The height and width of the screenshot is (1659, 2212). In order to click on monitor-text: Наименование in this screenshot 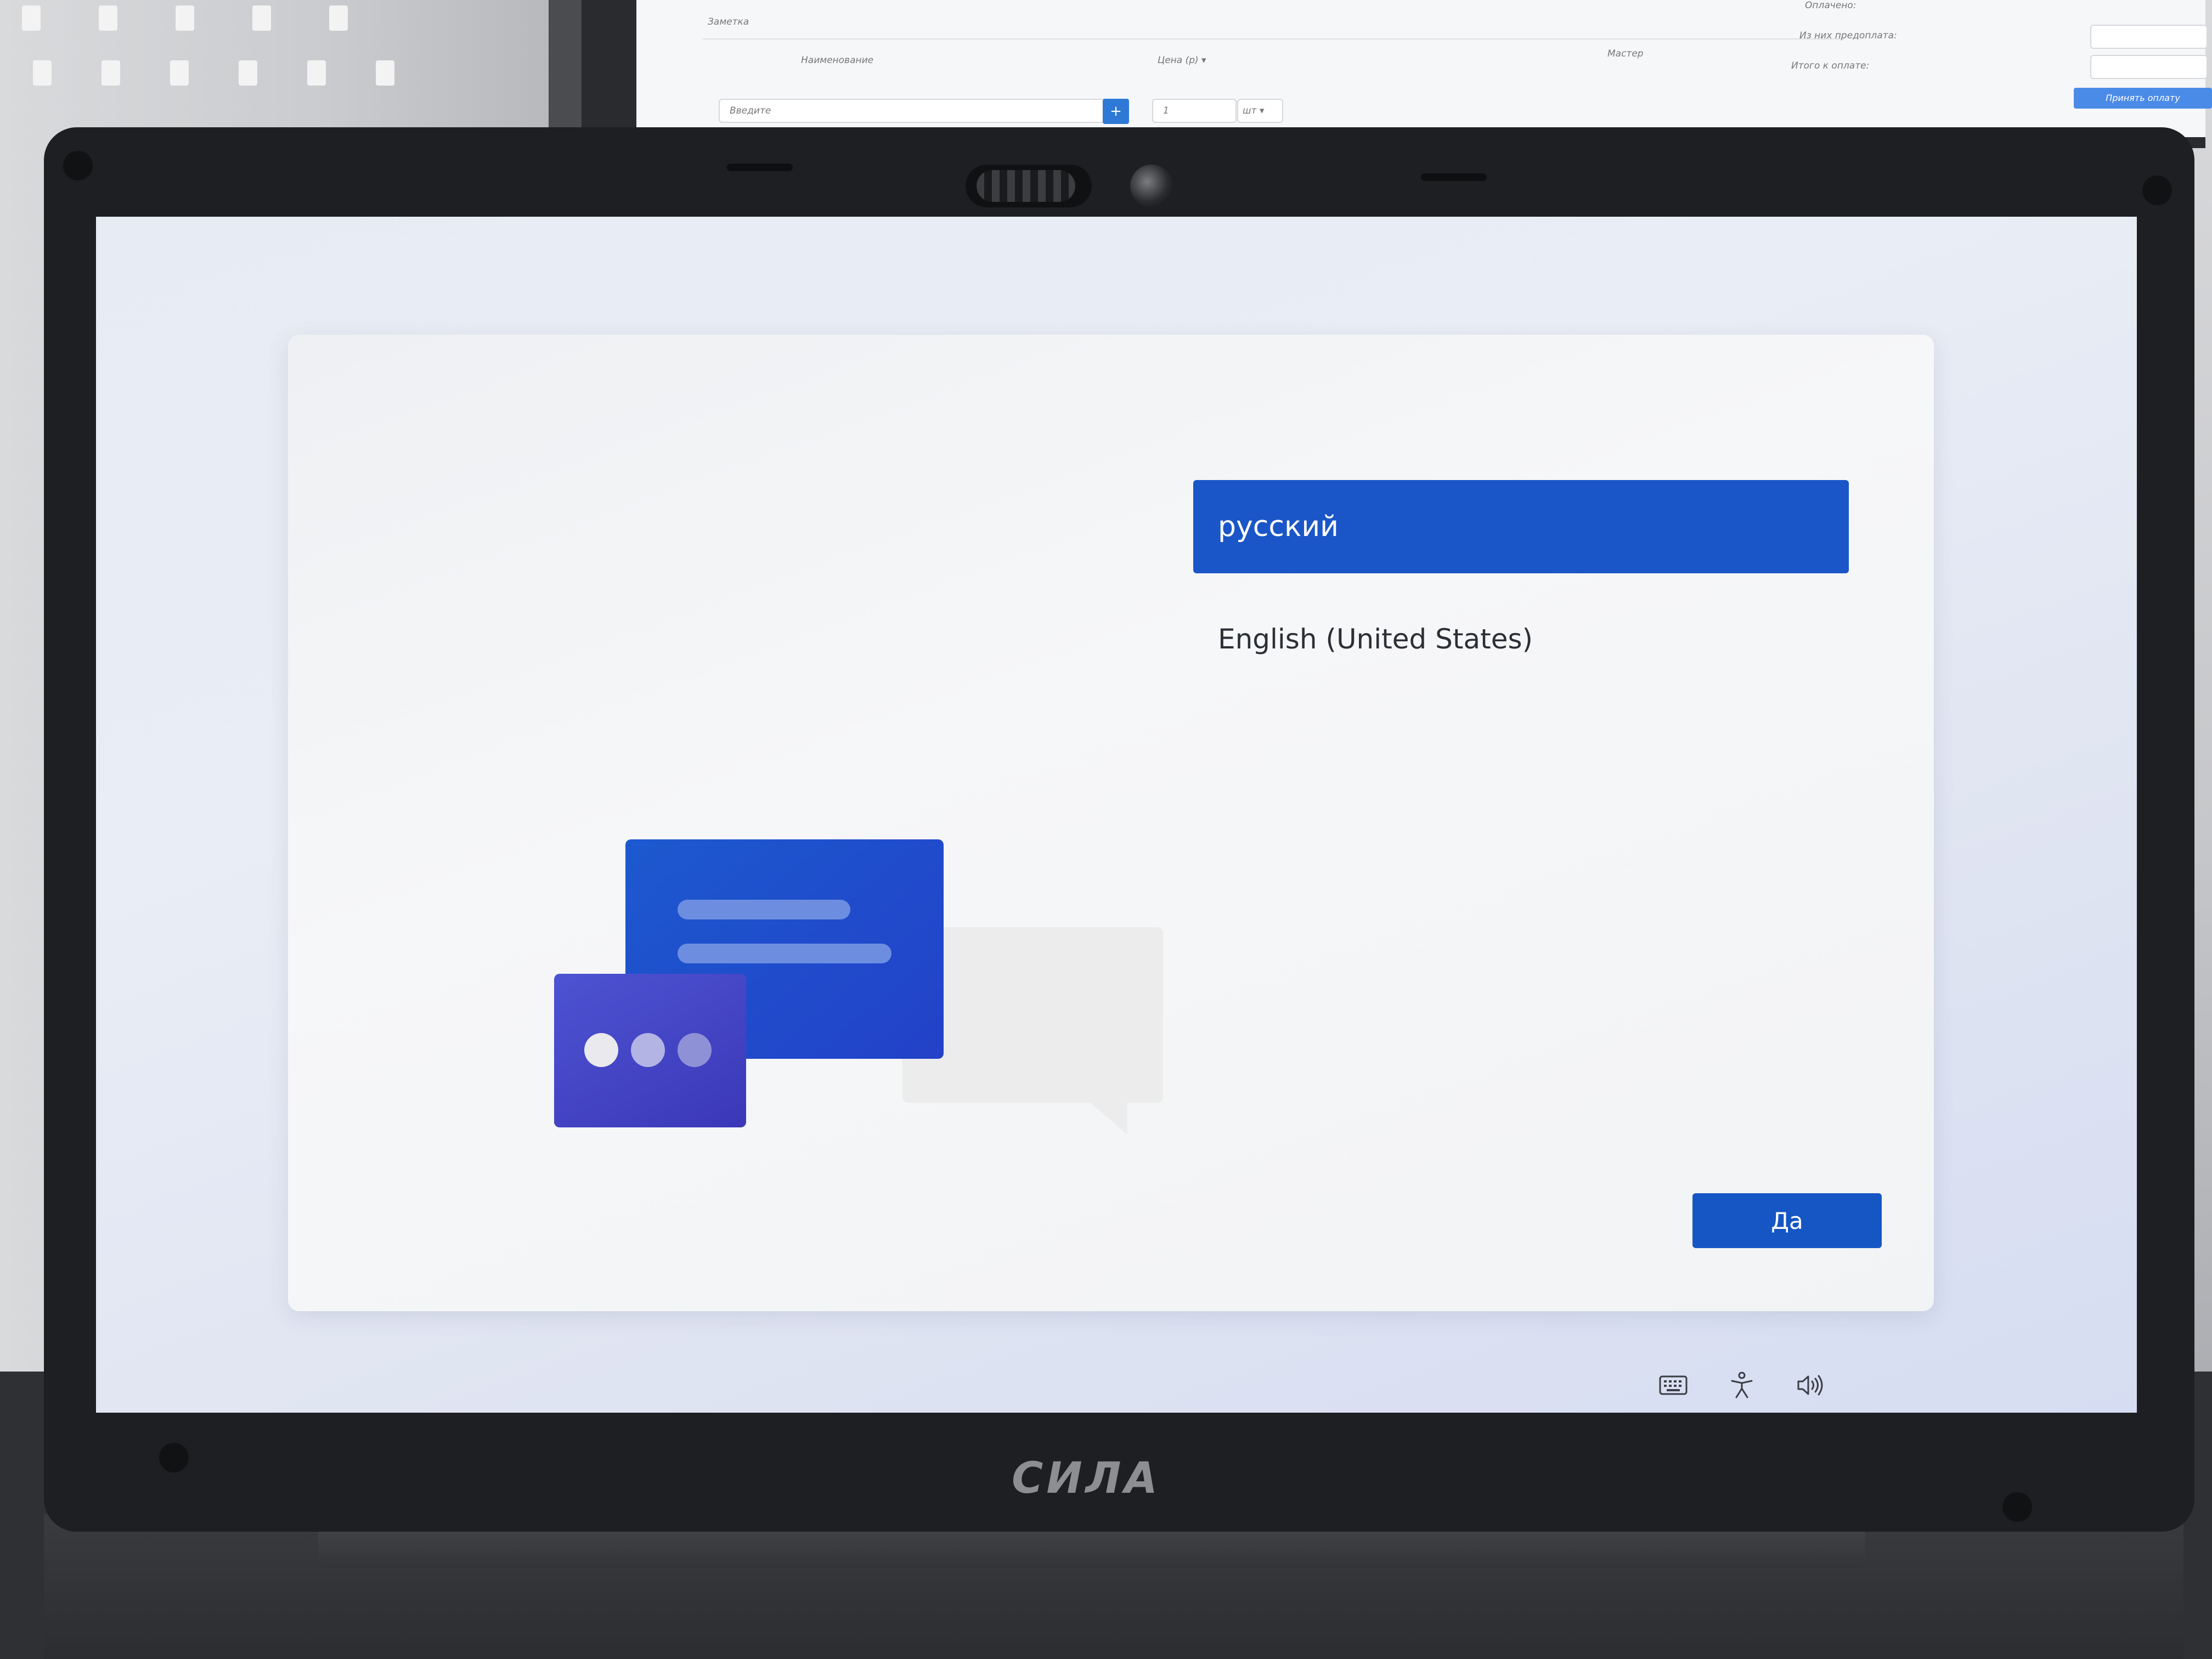, I will do `click(837, 60)`.